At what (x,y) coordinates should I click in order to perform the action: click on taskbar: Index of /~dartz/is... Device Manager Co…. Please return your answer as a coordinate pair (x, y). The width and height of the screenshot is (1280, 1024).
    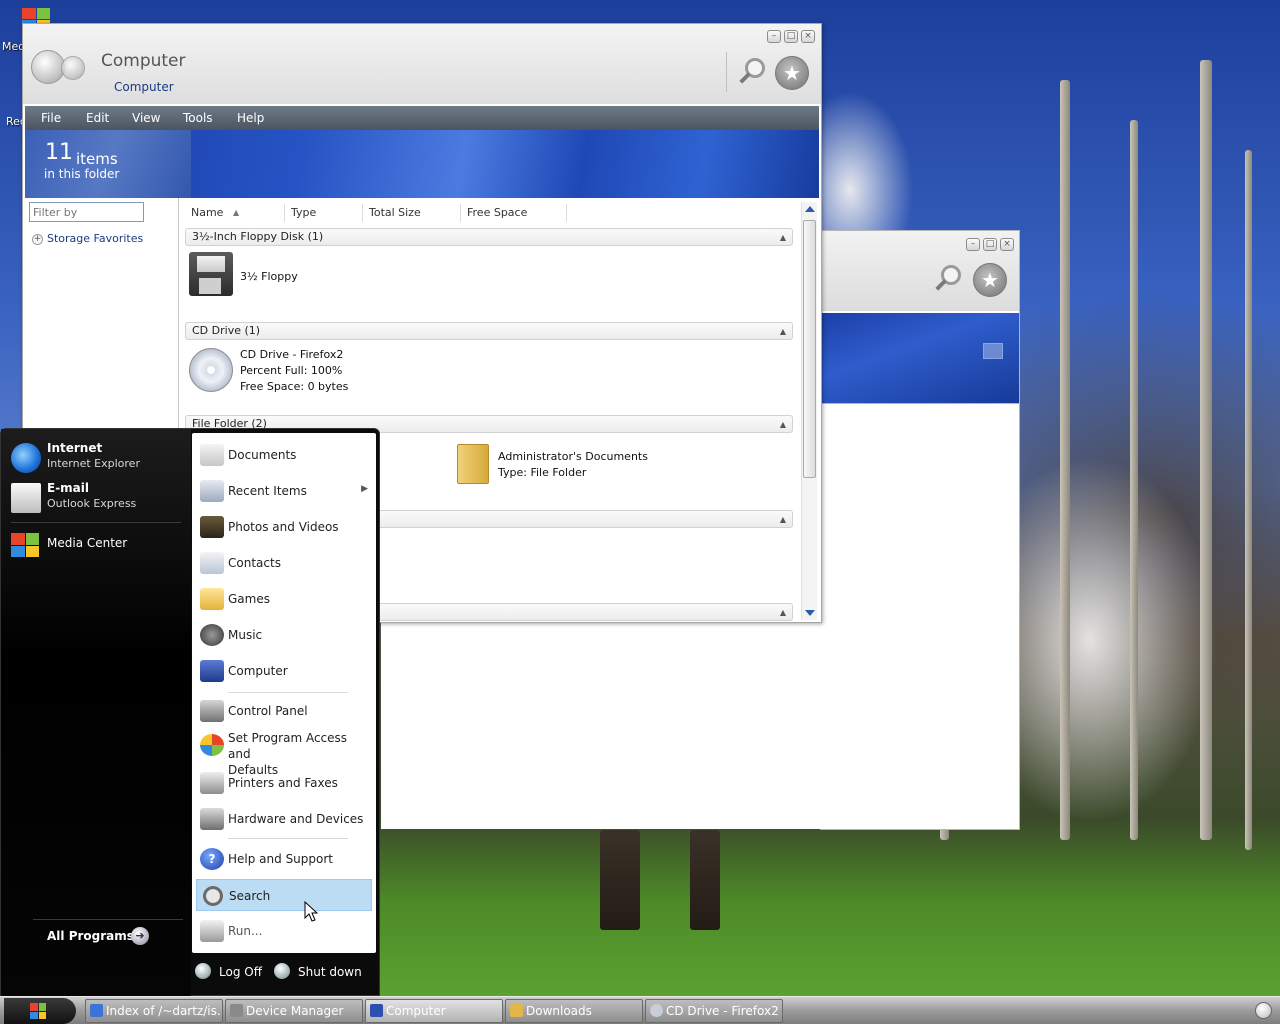
    Looking at the image, I should click on (640, 1010).